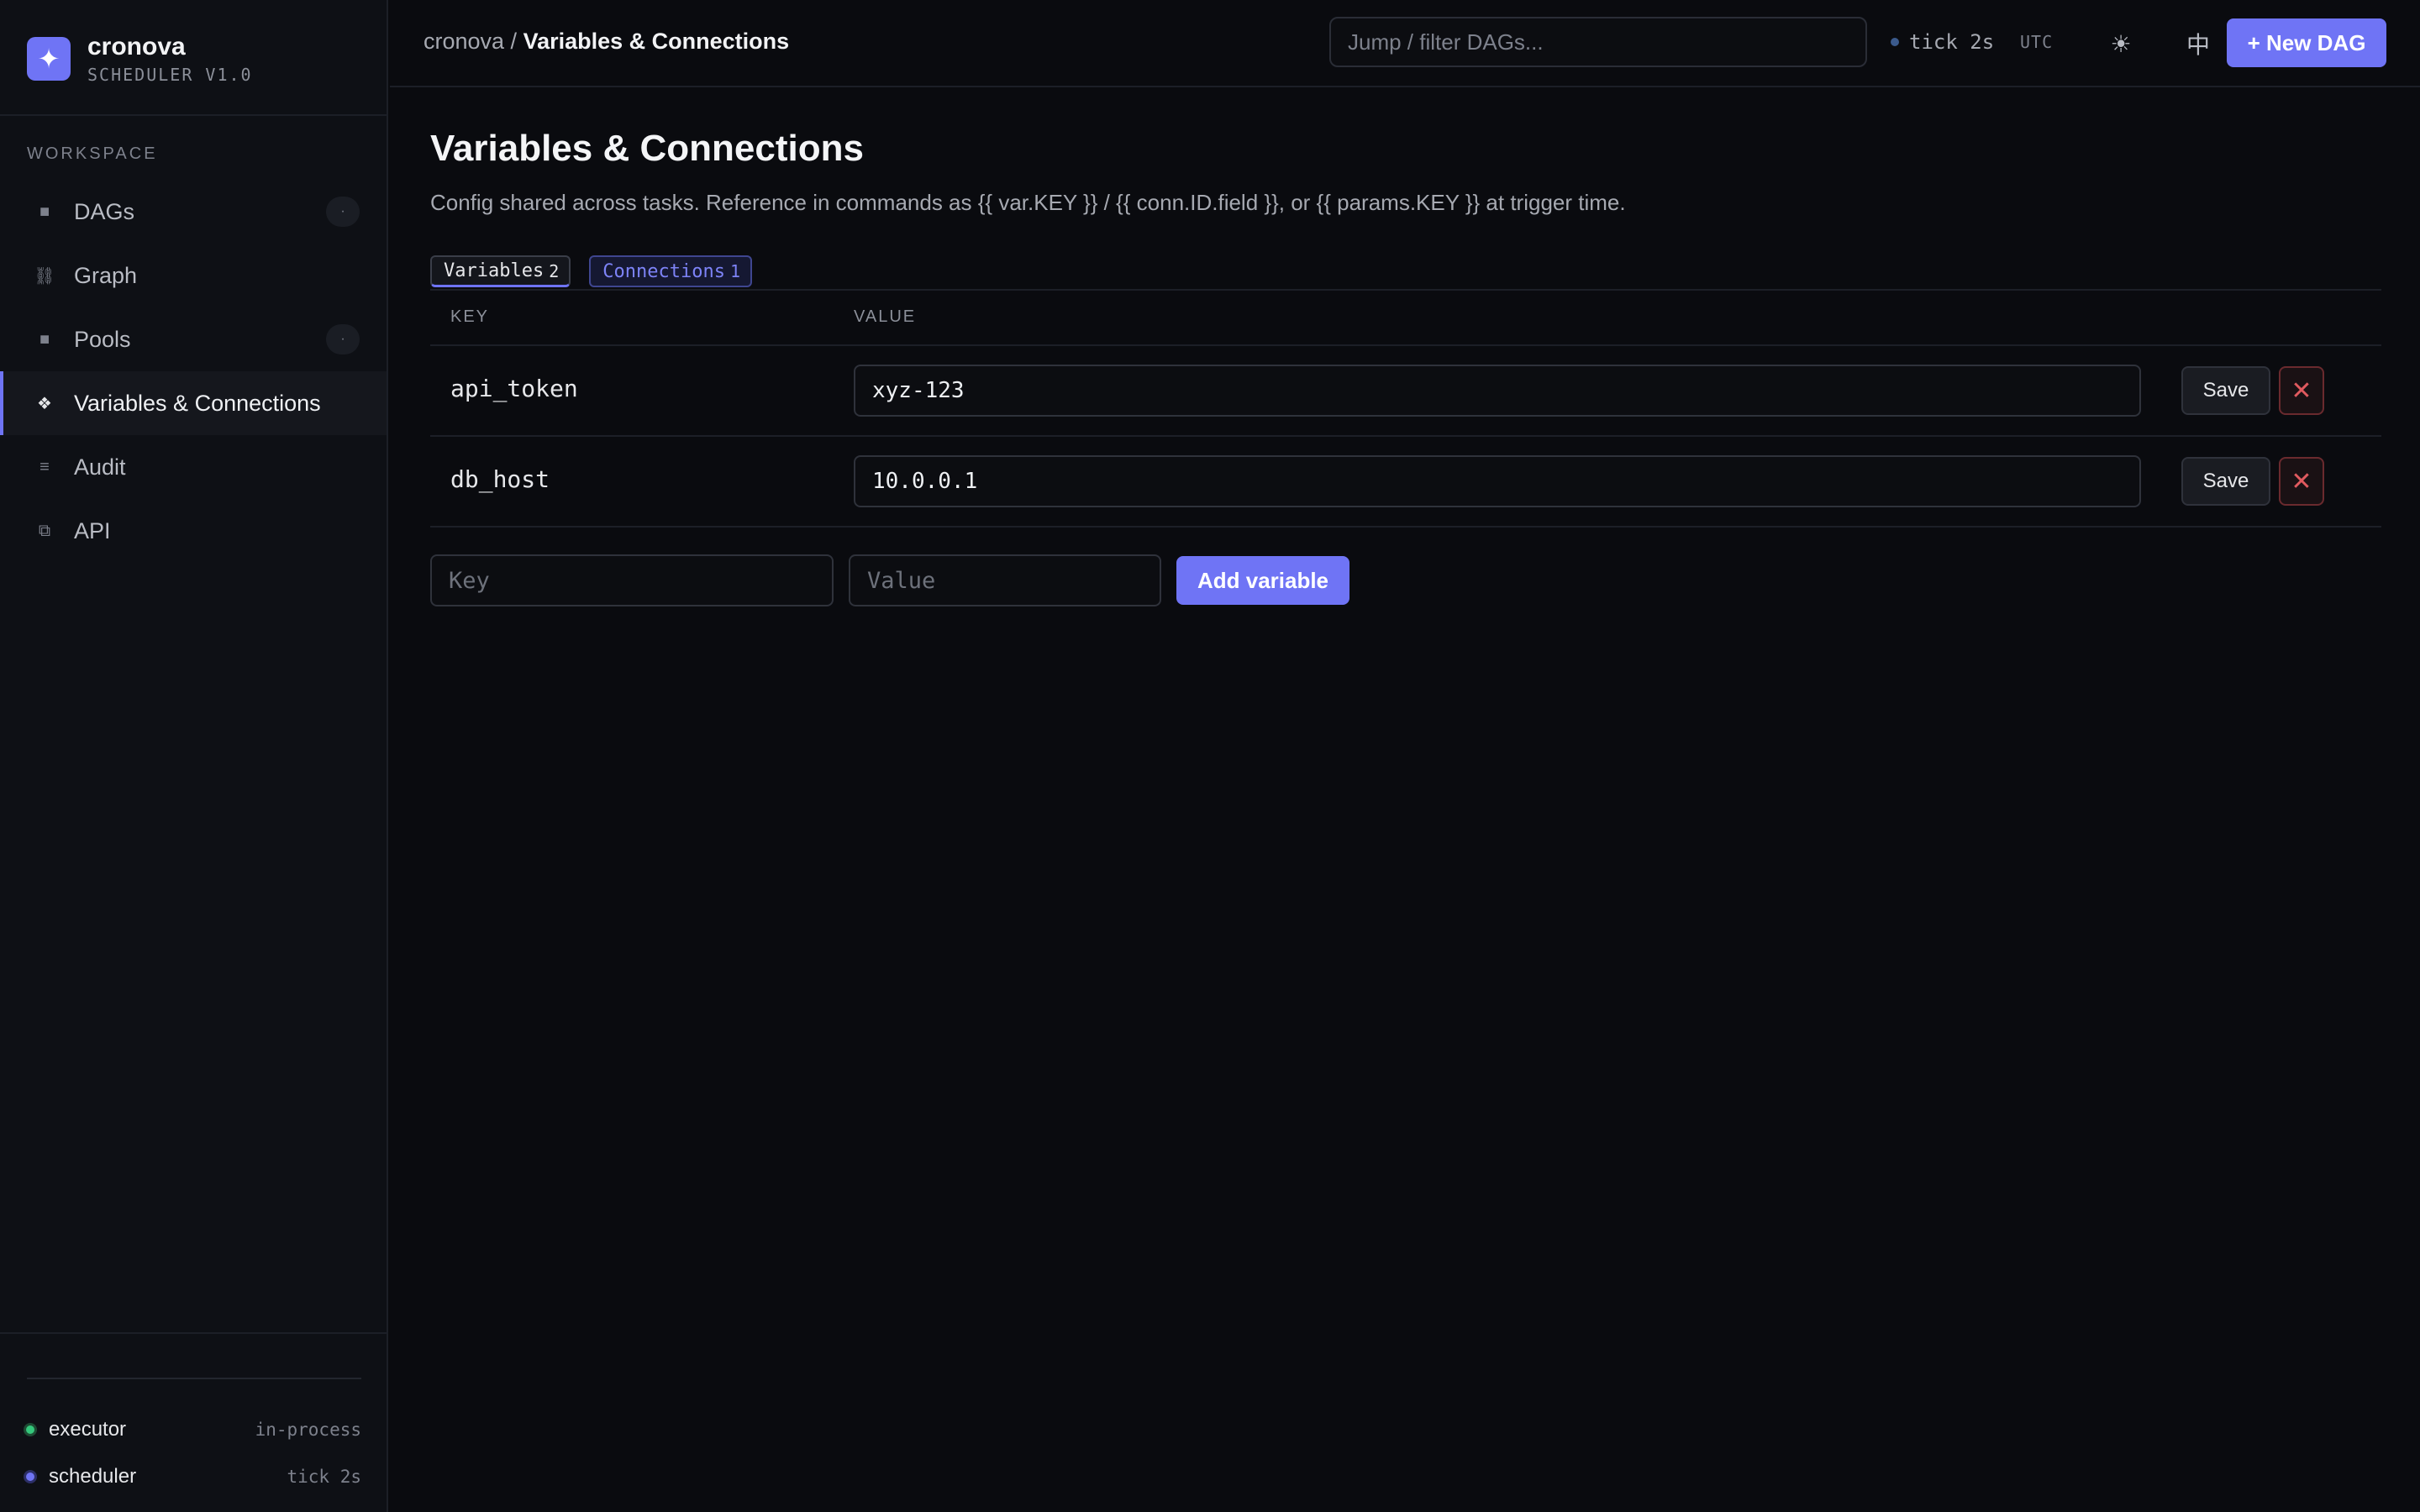 This screenshot has width=2420, height=1512. What do you see at coordinates (657, 41) in the screenshot?
I see `breadcrumb-current: Variables & Connections` at bounding box center [657, 41].